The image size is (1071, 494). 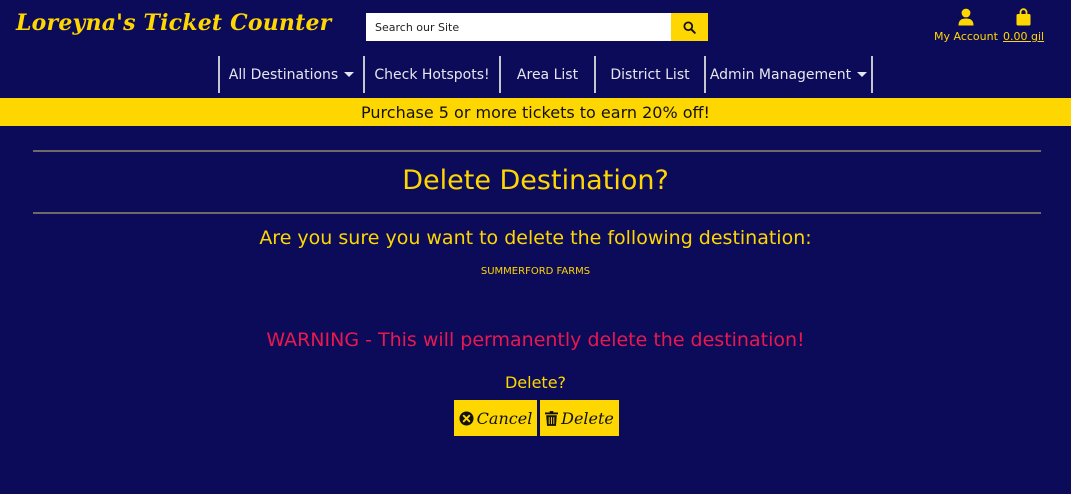 I want to click on shopping-bag-icon, so click(x=1023, y=17).